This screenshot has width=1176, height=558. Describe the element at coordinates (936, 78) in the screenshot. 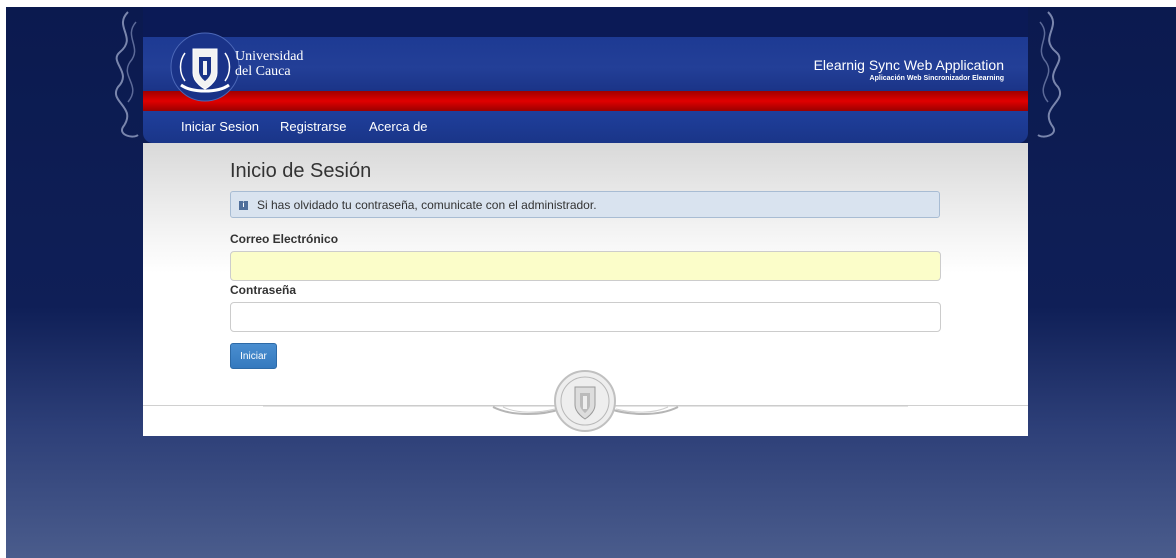

I see `app-subtitle: Aplicación Web Sincronizador Elearning` at that location.